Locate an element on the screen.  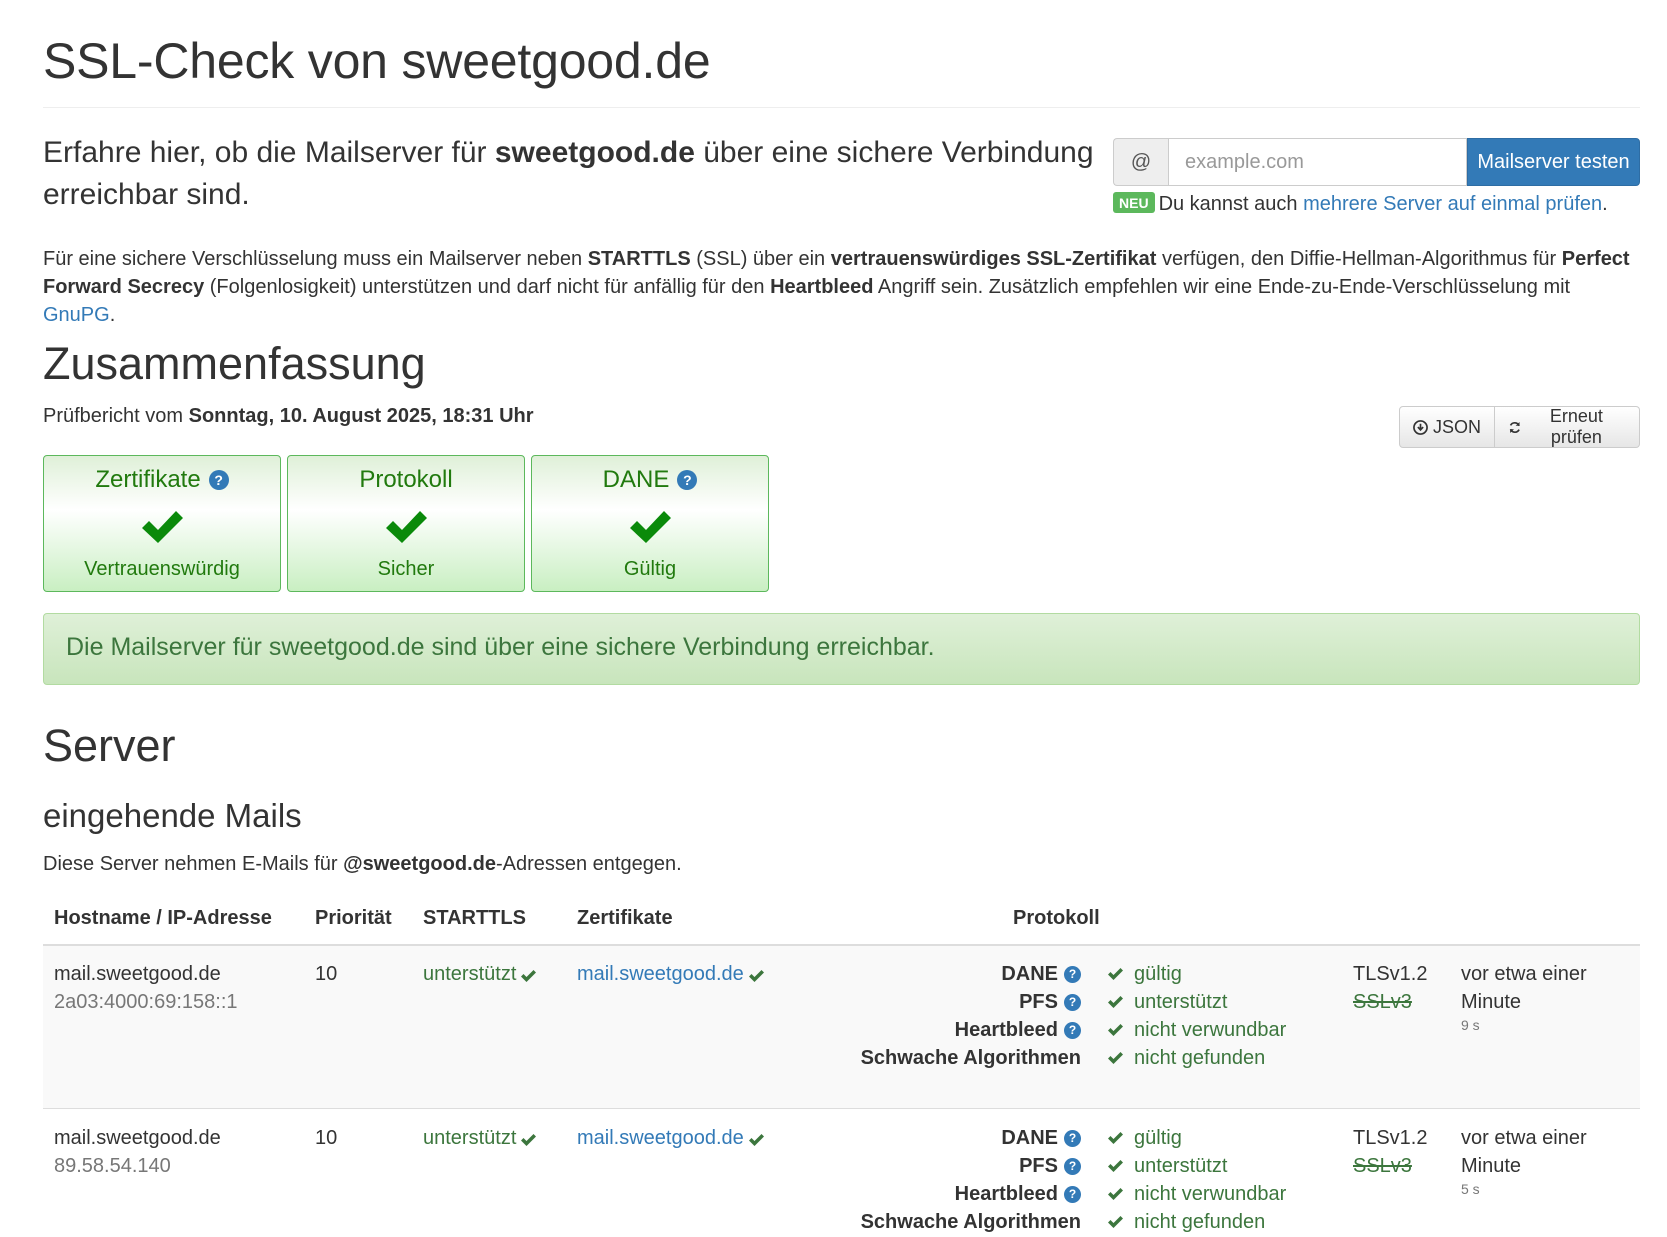
incoming-desc-suffix: -Adressen entgegen. is located at coordinates (588, 864).